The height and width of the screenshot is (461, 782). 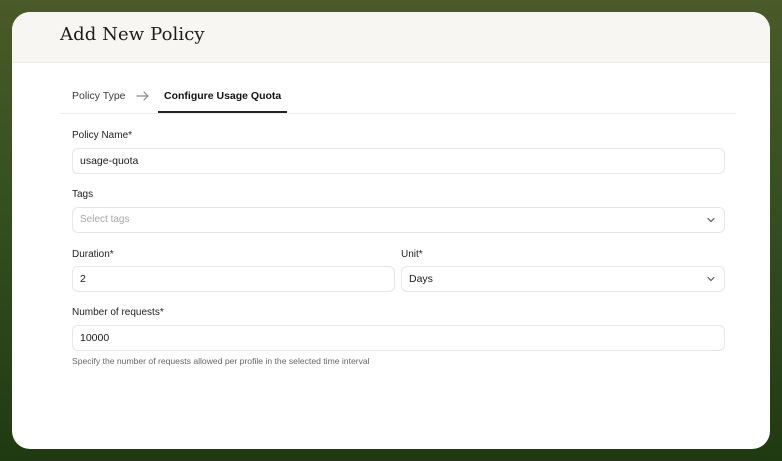 I want to click on requests-input: 10000, so click(x=398, y=338).